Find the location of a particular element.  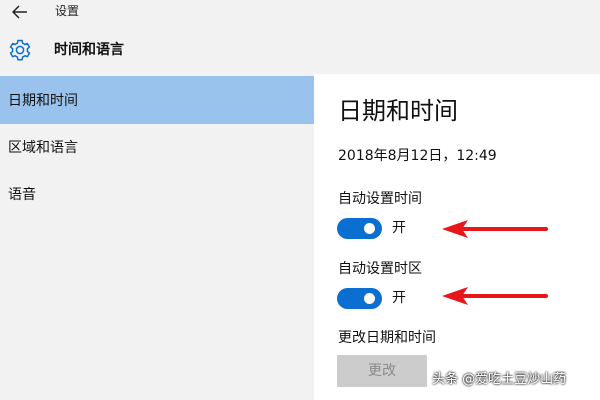

window-title: 设置 is located at coordinates (67, 11).